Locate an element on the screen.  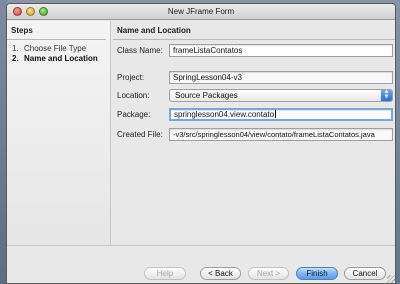
dropdown-arrows-icon: ▲ ▼ is located at coordinates (386, 95).